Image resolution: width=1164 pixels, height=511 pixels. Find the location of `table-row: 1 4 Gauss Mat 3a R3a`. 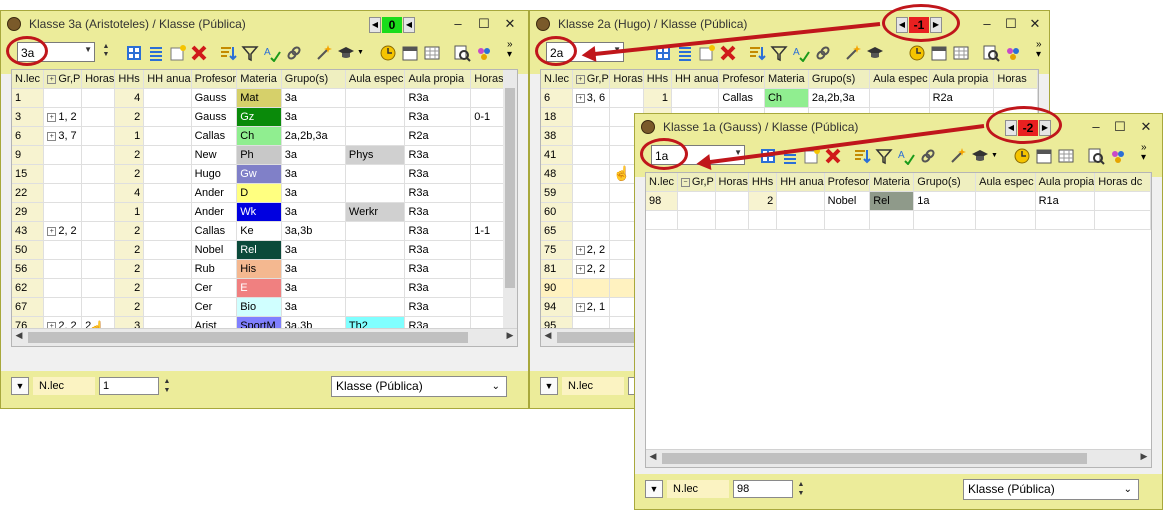

table-row: 1 4 Gauss Mat 3a R3a is located at coordinates (264, 98).